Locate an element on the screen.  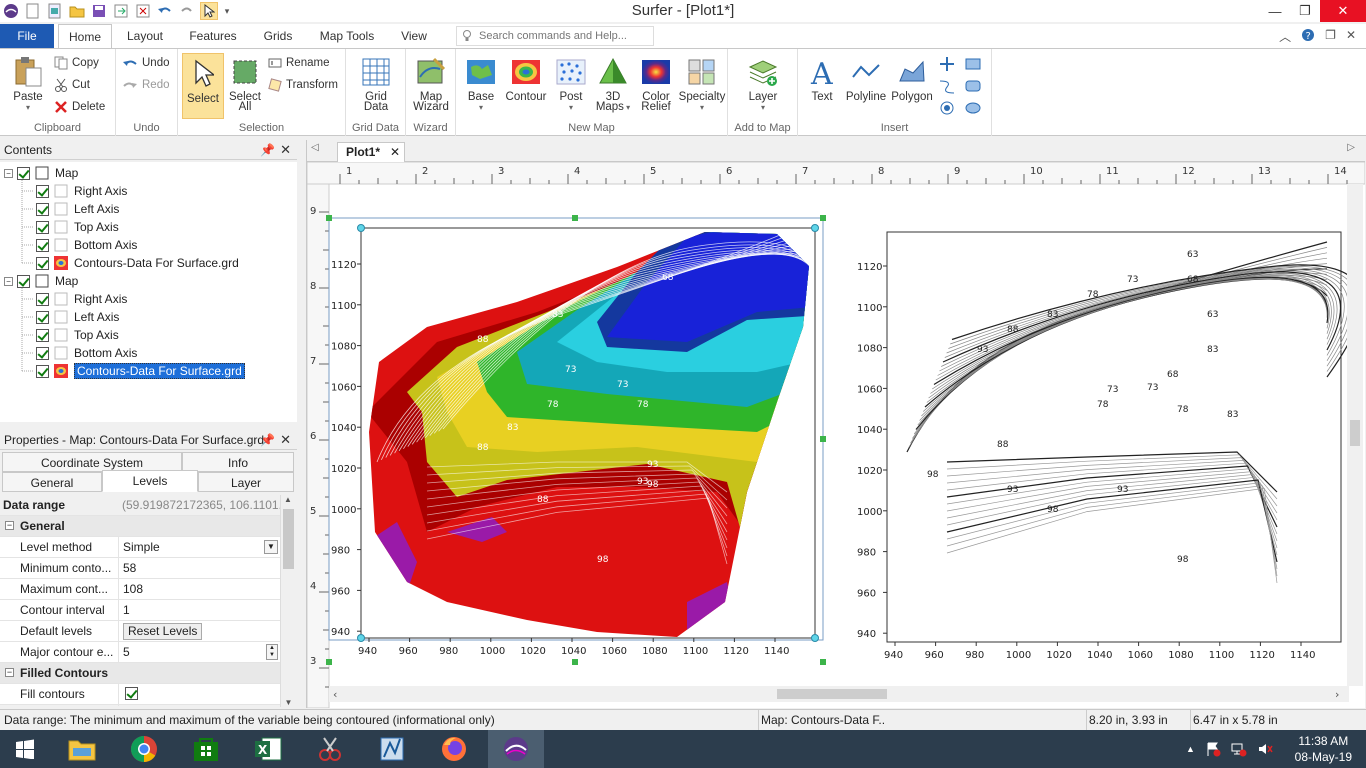
taskbar-clock: 11:38 AM 08-May-19 is located at coordinates (1323, 749).